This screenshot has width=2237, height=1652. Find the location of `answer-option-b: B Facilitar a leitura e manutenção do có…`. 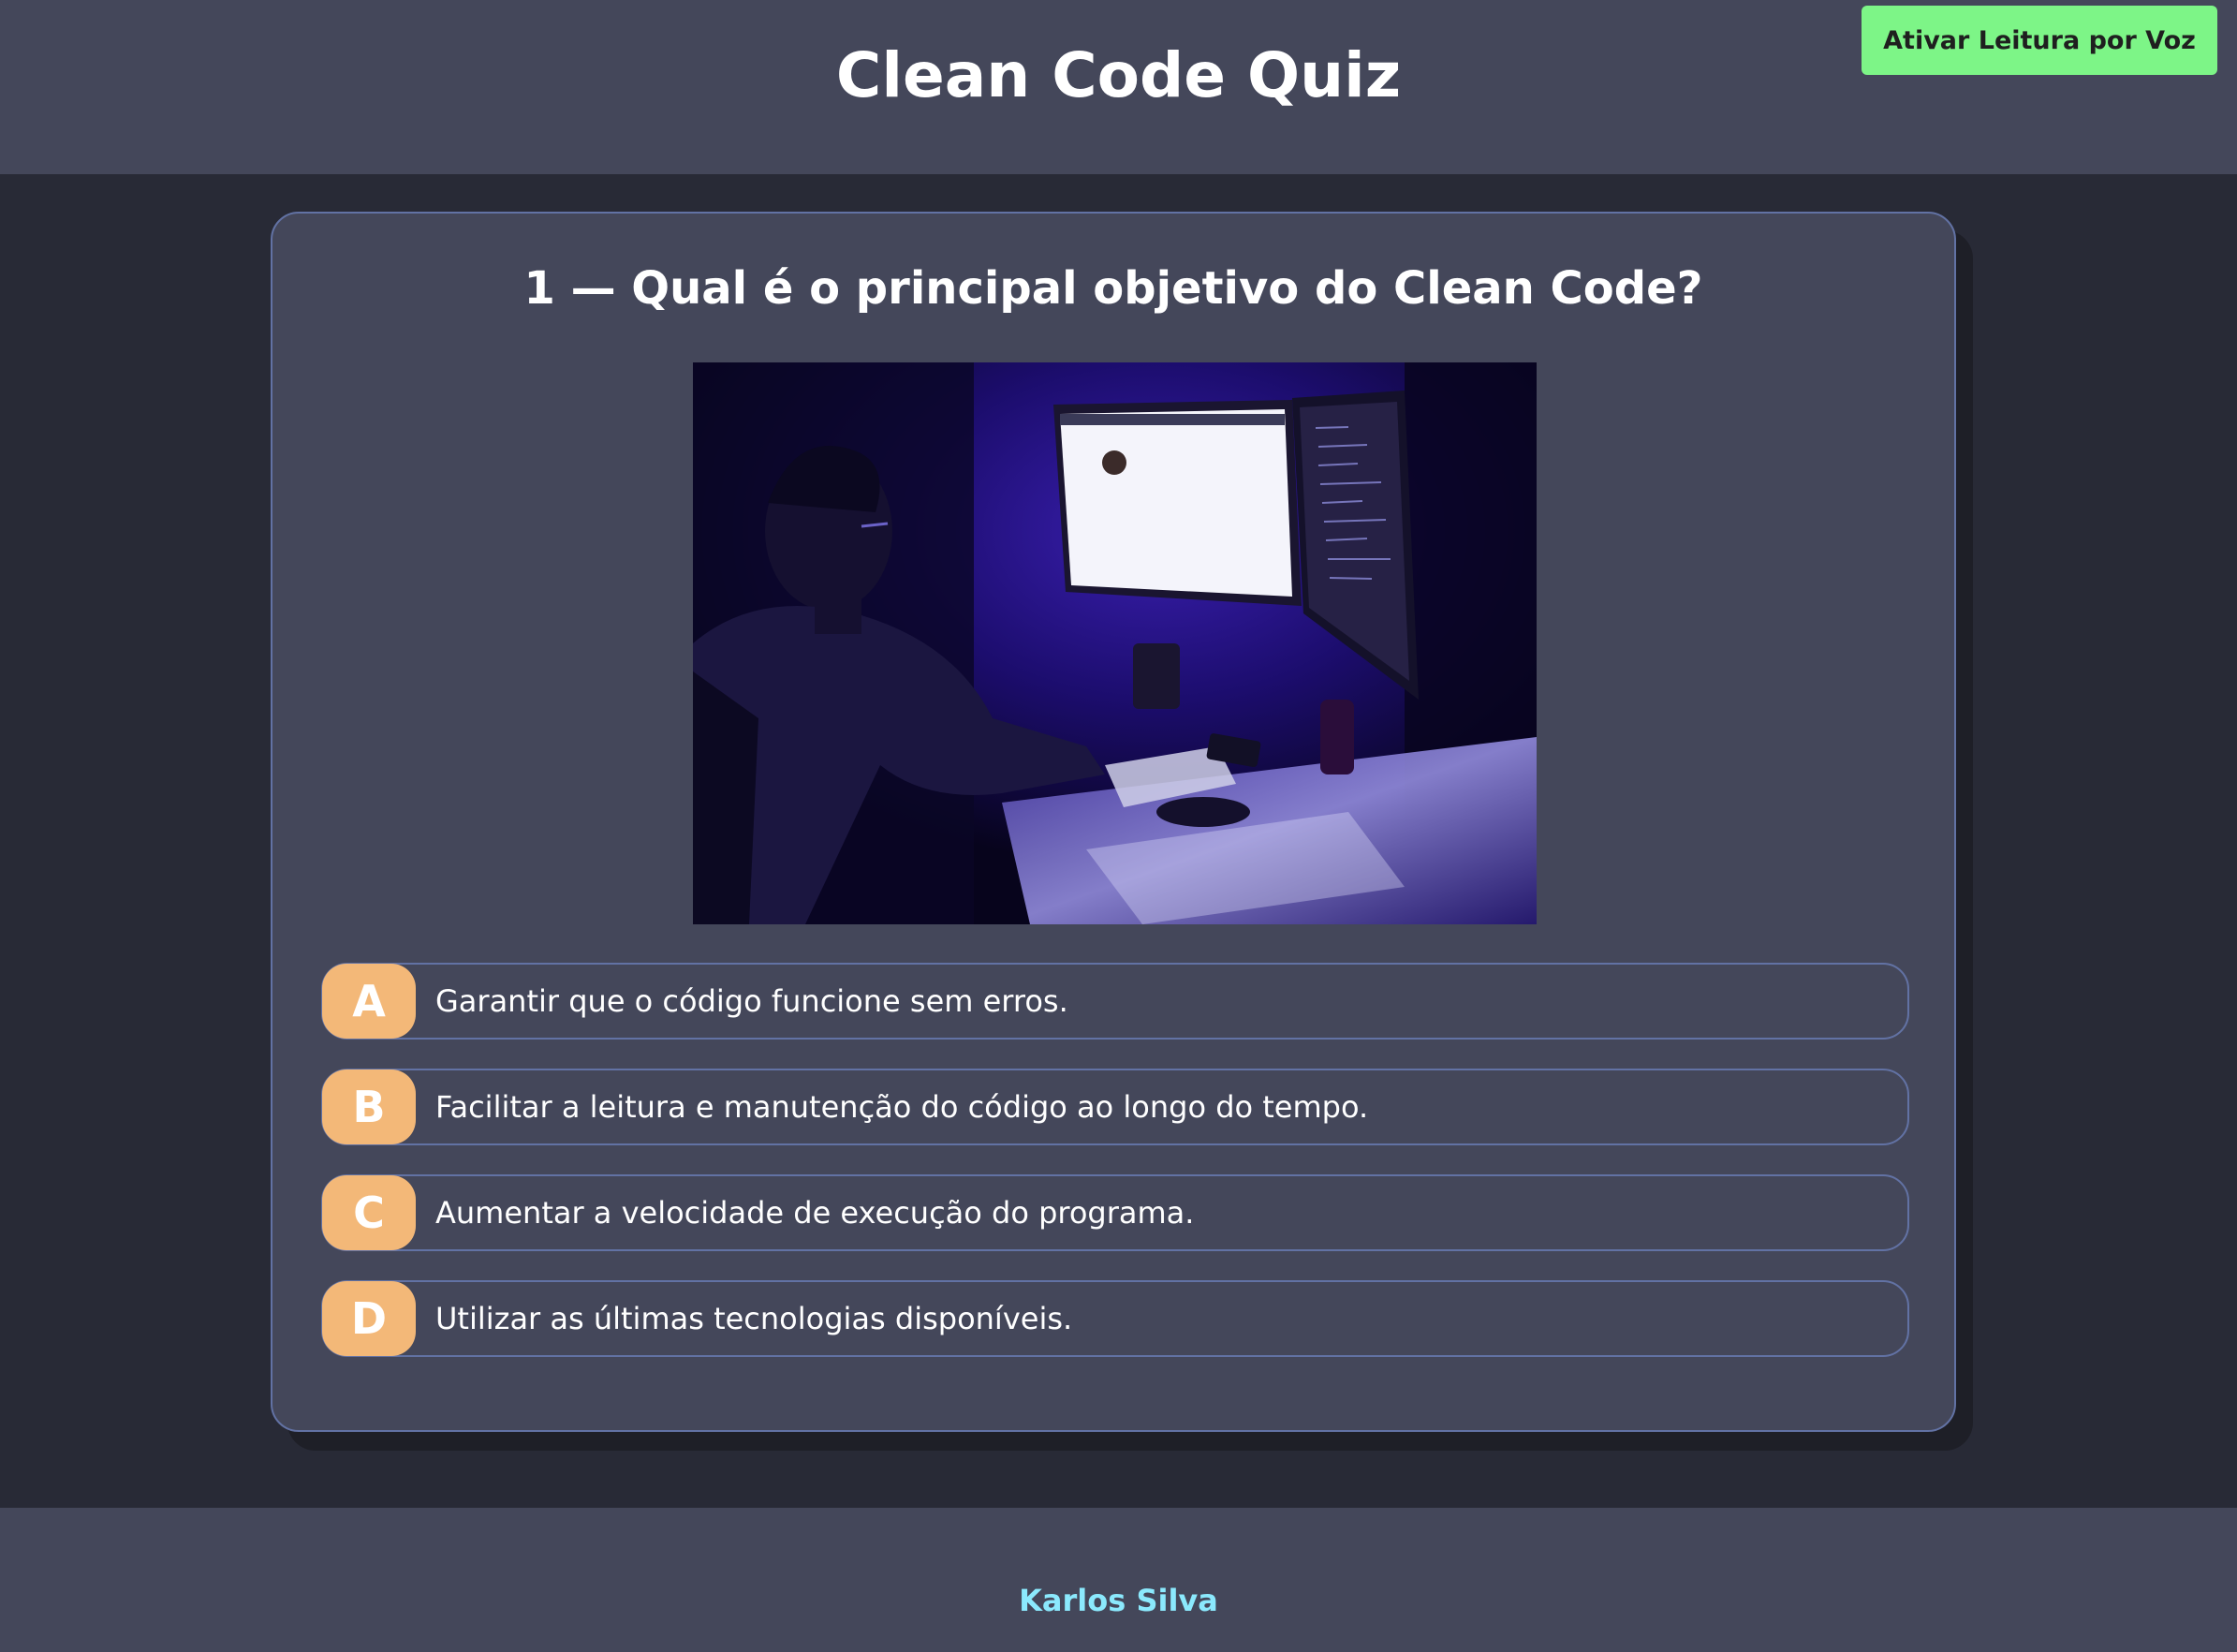

answer-option-b: B Facilitar a leitura e manutenção do có… is located at coordinates (1115, 1107).